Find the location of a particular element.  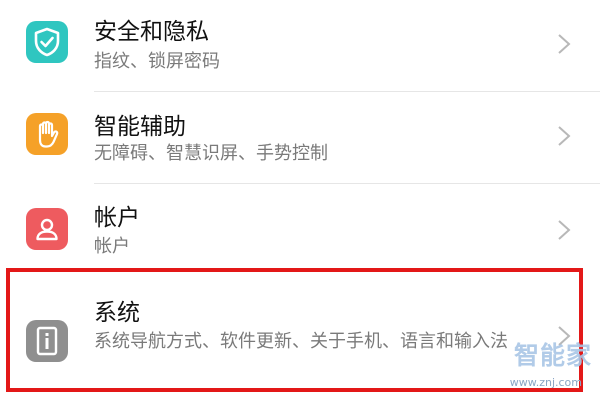

user-icon is located at coordinates (47, 229).